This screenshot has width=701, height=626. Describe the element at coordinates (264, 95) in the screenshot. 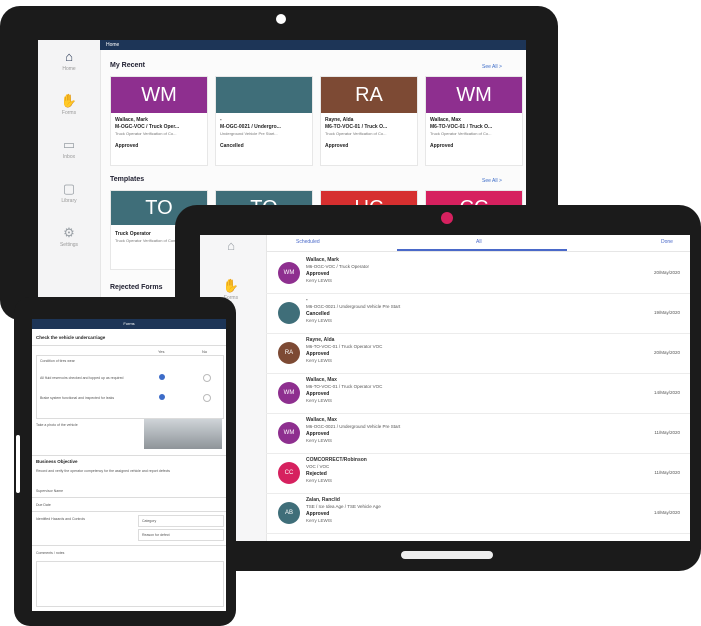

I see `card-initials` at that location.